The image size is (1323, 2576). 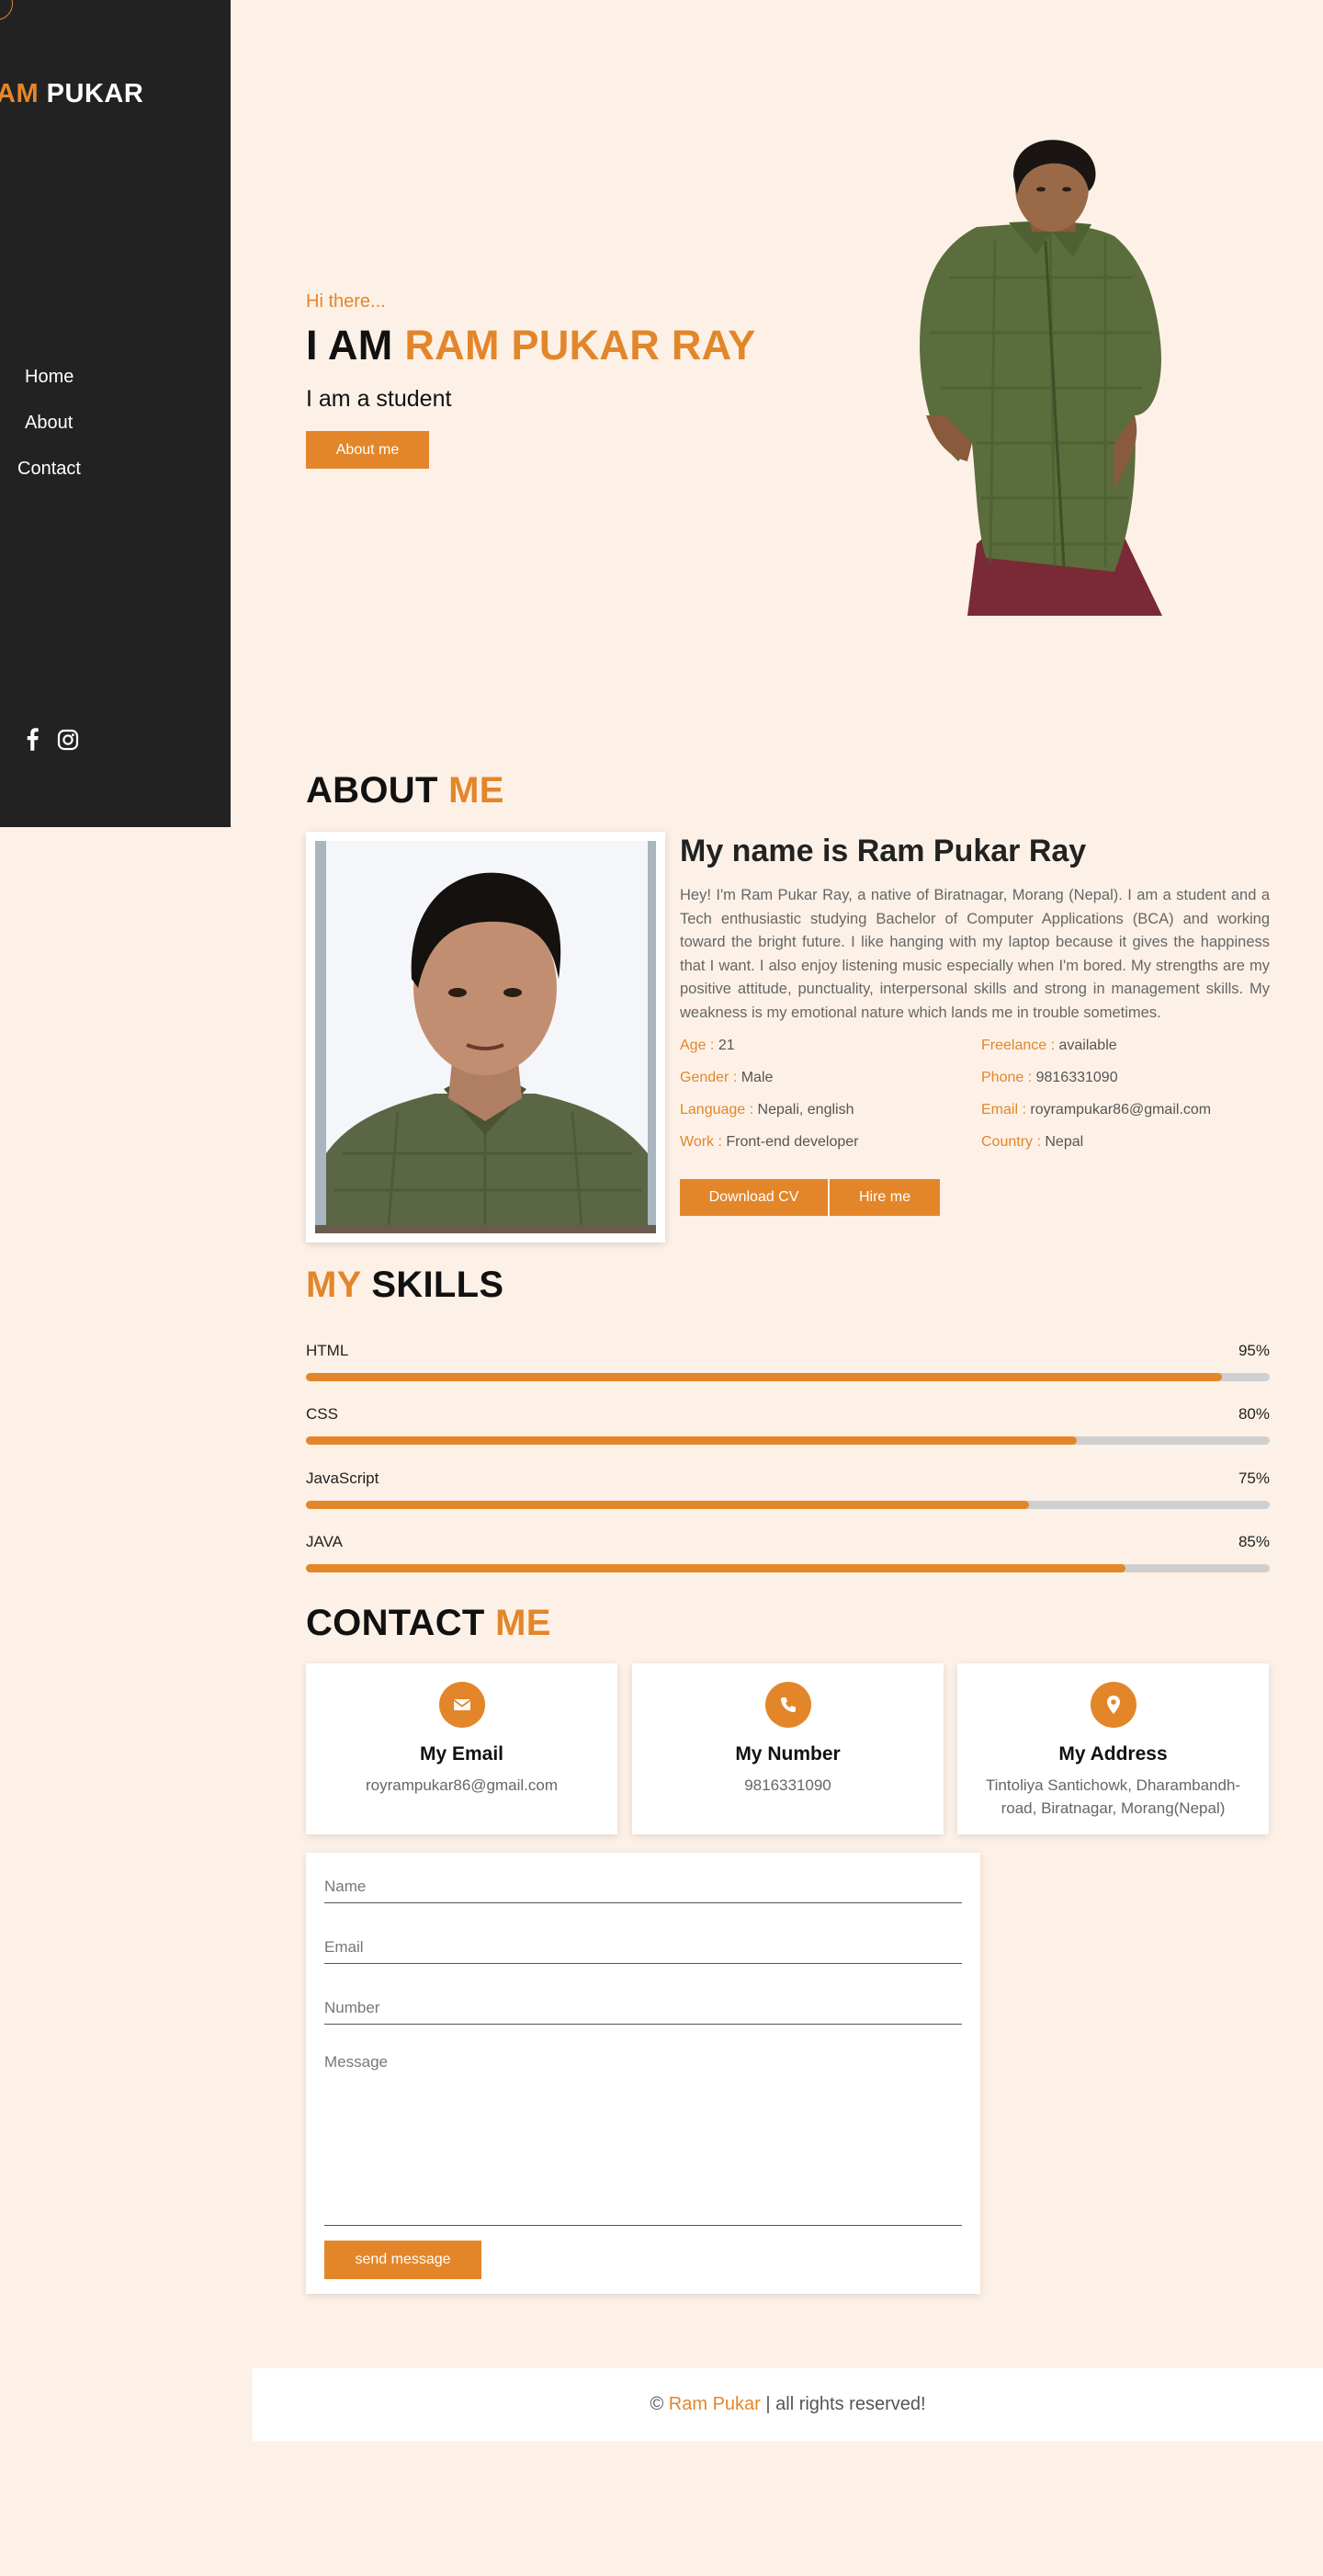 What do you see at coordinates (349, 345) in the screenshot?
I see `hero-title-prefix: I AM` at bounding box center [349, 345].